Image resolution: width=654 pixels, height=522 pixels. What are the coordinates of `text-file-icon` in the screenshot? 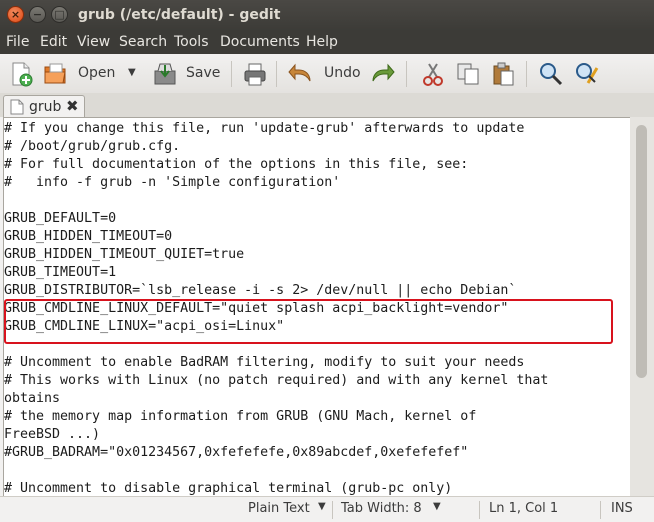 It's located at (17, 107).